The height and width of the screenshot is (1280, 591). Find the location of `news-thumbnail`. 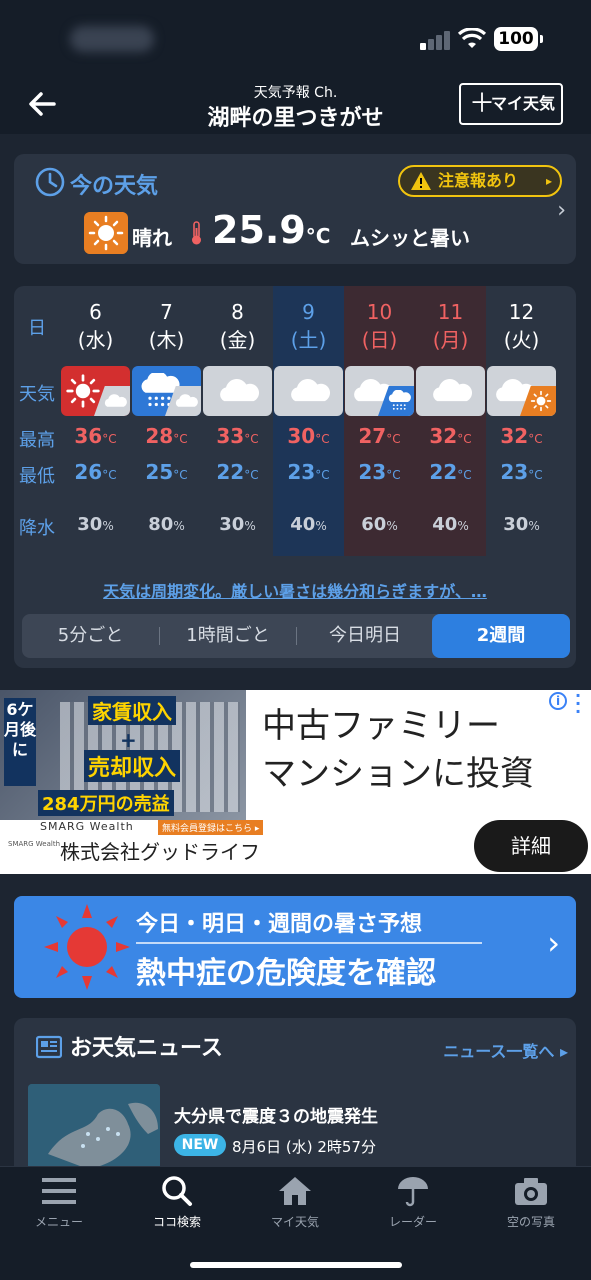

news-thumbnail is located at coordinates (94, 1129).